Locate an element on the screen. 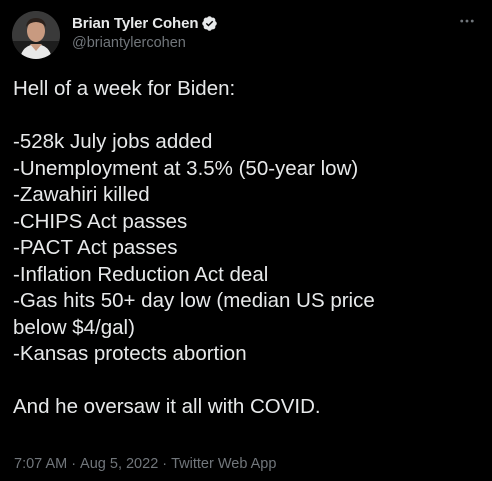 Image resolution: width=492 pixels, height=481 pixels. tweet-line: Hell of a week for Biden: is located at coordinates (124, 88).